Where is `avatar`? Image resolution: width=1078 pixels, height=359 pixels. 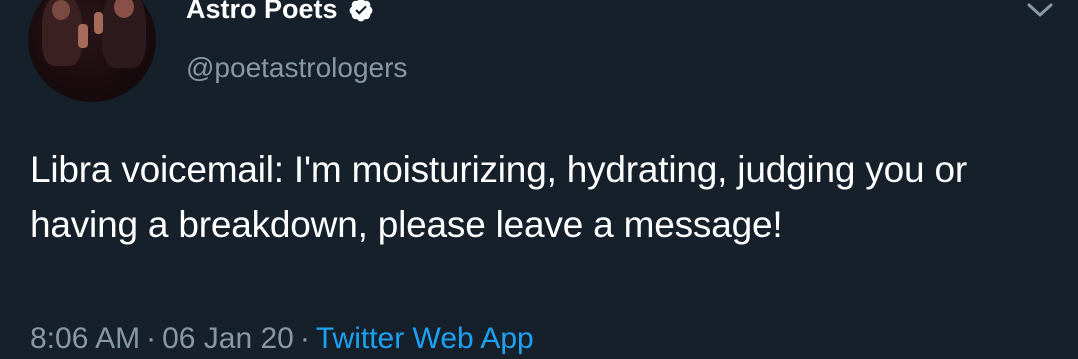 avatar is located at coordinates (92, 51).